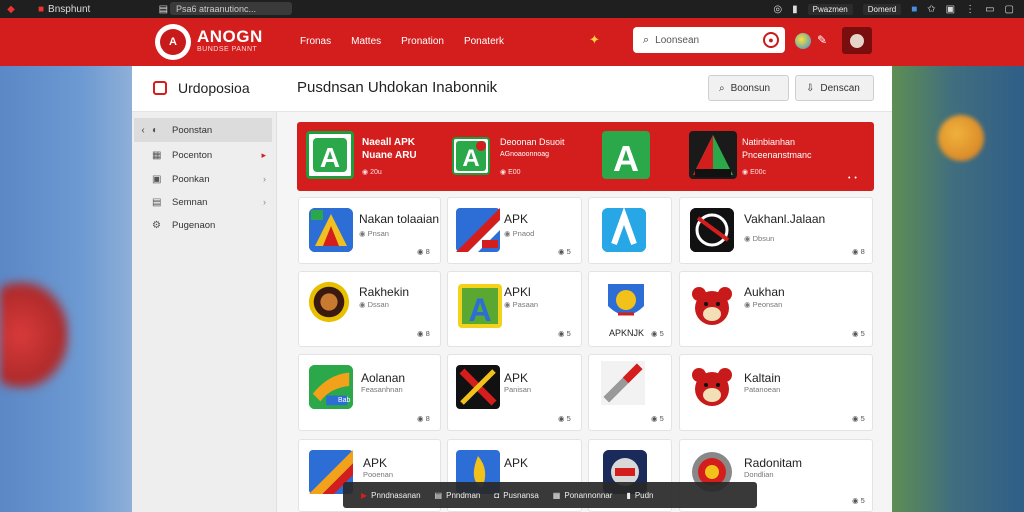  I want to click on site-logo: A, so click(173, 42).